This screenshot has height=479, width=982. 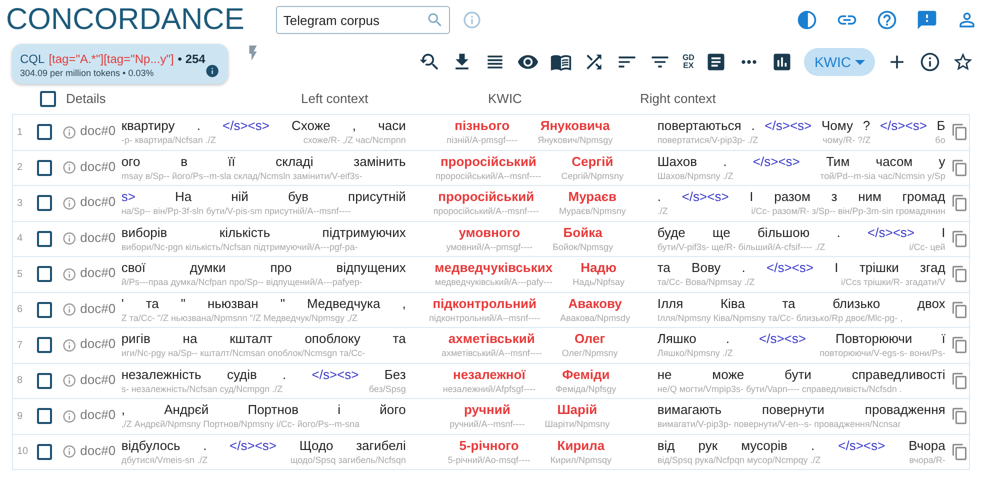 What do you see at coordinates (505, 99) in the screenshot?
I see `column-header: KWIC` at bounding box center [505, 99].